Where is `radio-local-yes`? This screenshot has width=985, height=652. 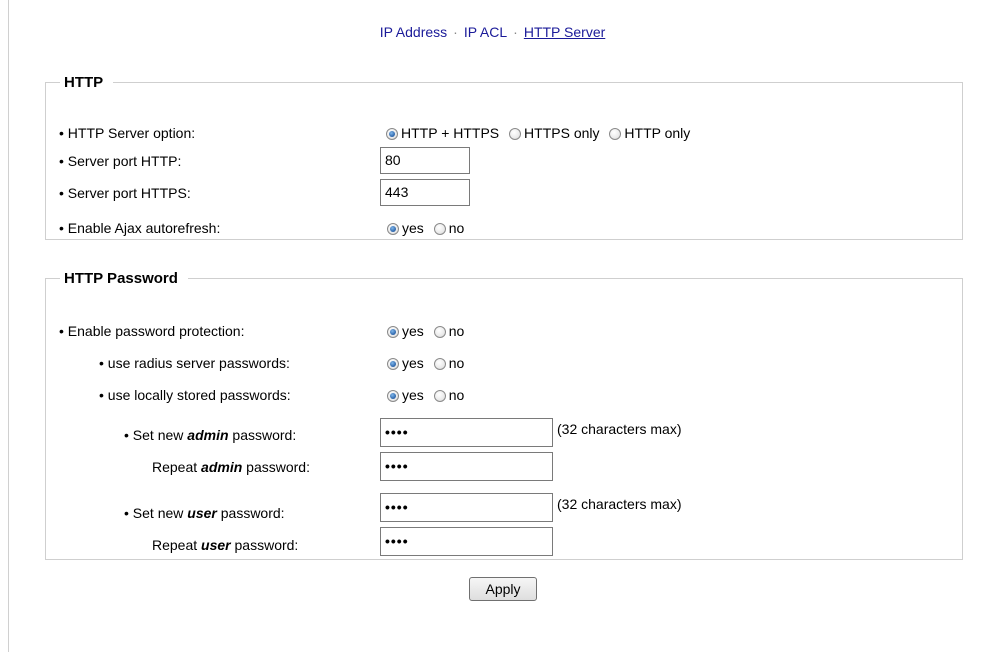
radio-local-yes is located at coordinates (393, 396).